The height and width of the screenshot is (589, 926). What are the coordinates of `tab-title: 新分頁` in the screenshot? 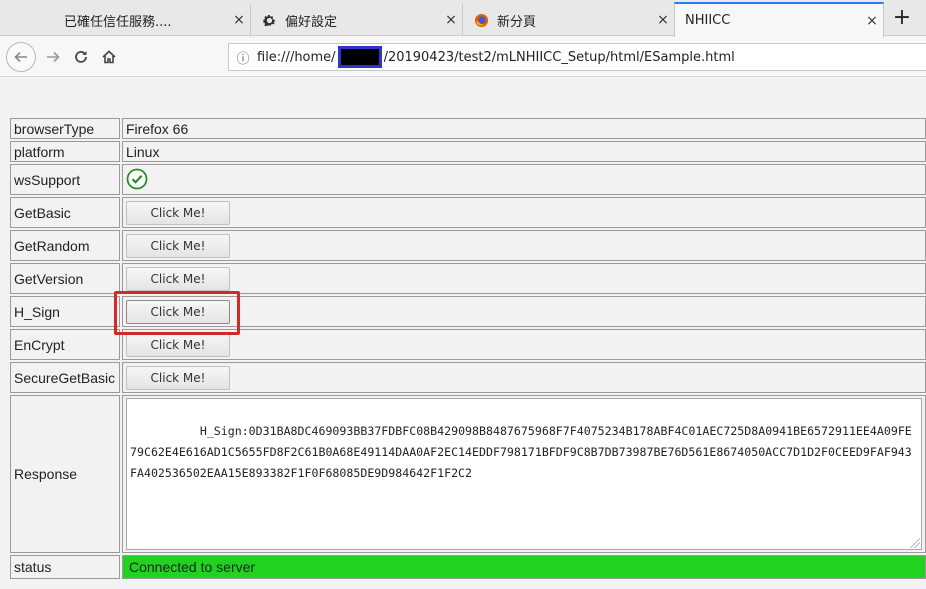 It's located at (517, 22).